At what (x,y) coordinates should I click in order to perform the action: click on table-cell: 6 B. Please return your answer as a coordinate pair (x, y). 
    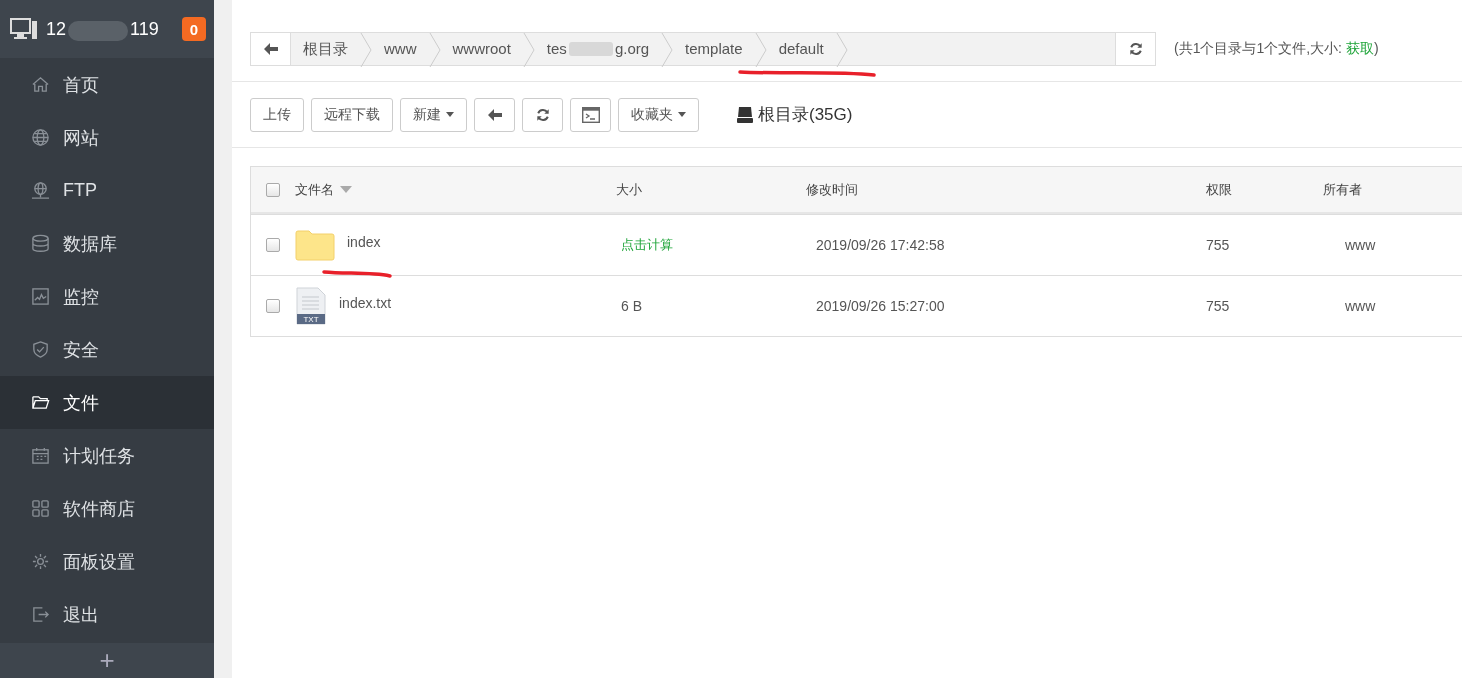
    Looking at the image, I should click on (631, 306).